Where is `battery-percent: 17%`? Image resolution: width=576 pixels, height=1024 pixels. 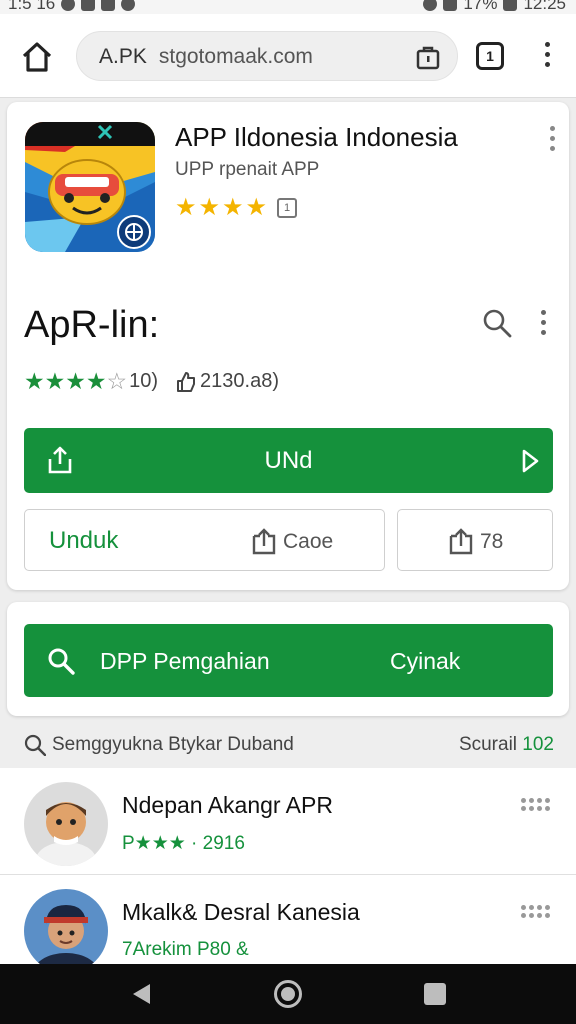
battery-percent: 17% is located at coordinates (480, 6).